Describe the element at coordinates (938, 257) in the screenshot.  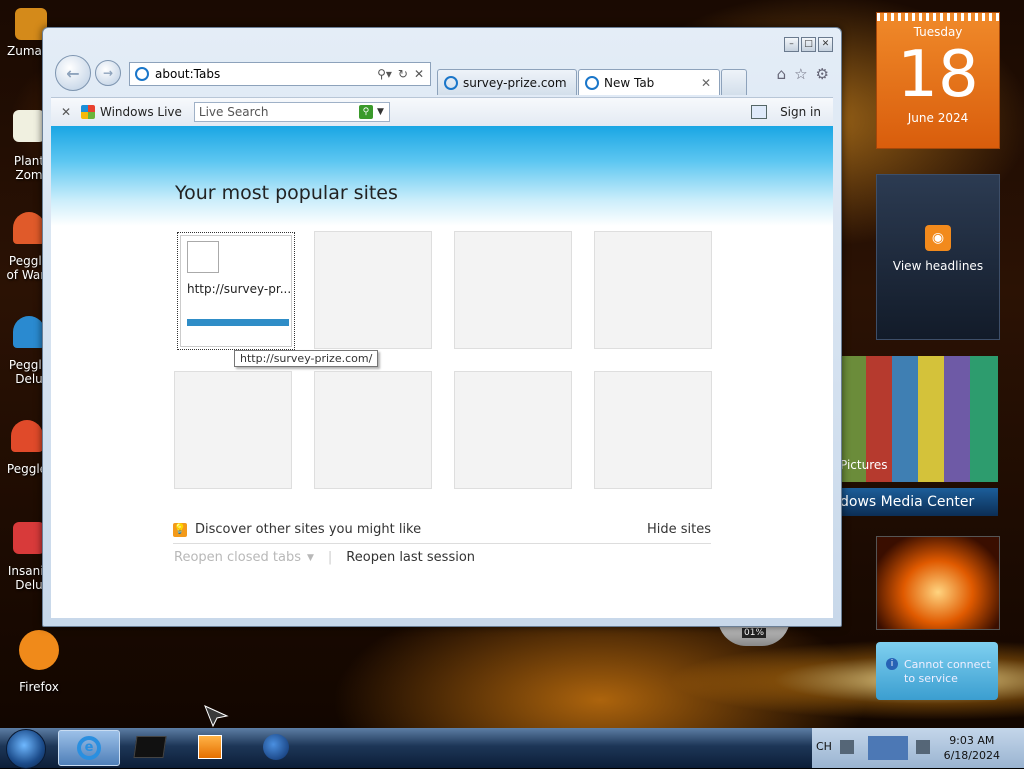
I see `feed-headlines-gadget: ◉ View headlines` at that location.